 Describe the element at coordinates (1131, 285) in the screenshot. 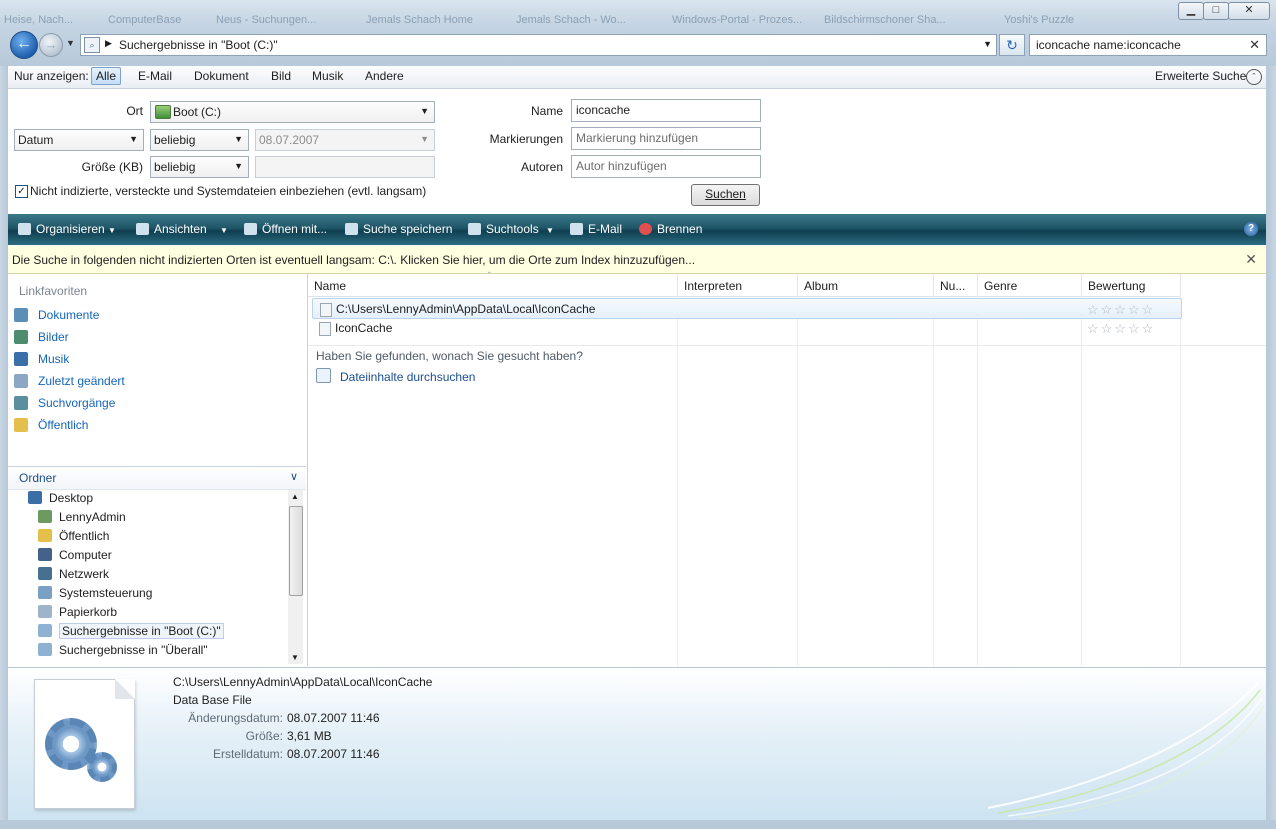

I see `column-header-rating: Bewertung` at that location.